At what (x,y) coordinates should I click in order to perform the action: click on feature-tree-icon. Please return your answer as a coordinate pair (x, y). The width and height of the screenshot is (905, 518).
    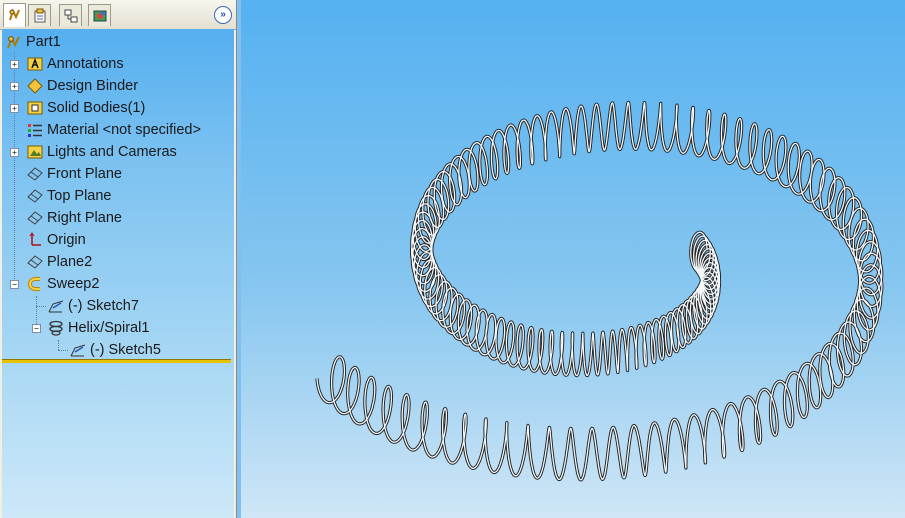
    Looking at the image, I should click on (14, 14).